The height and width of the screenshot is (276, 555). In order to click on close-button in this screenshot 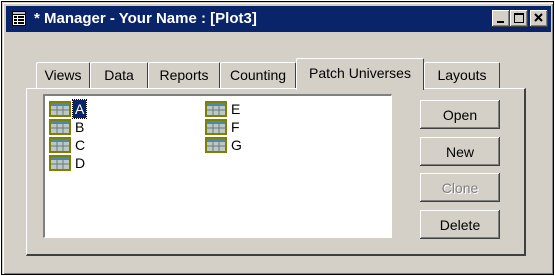, I will do `click(539, 18)`.